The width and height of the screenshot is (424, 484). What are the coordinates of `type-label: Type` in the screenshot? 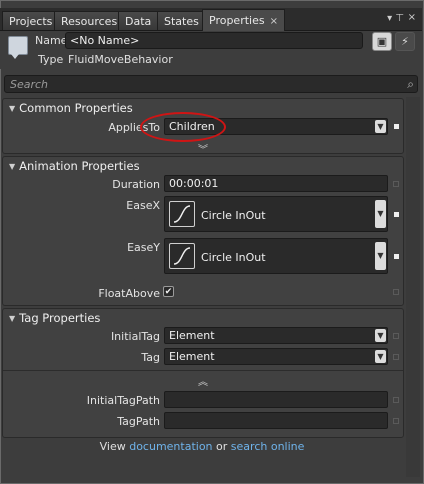 It's located at (51, 59).